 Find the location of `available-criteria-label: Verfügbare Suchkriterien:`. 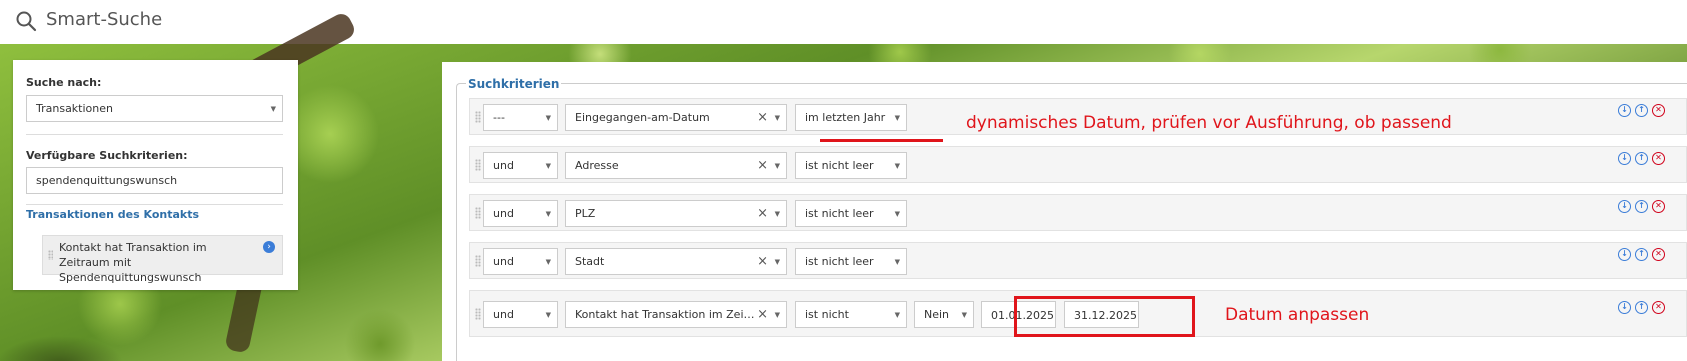

available-criteria-label: Verfügbare Suchkriterien: is located at coordinates (107, 155).